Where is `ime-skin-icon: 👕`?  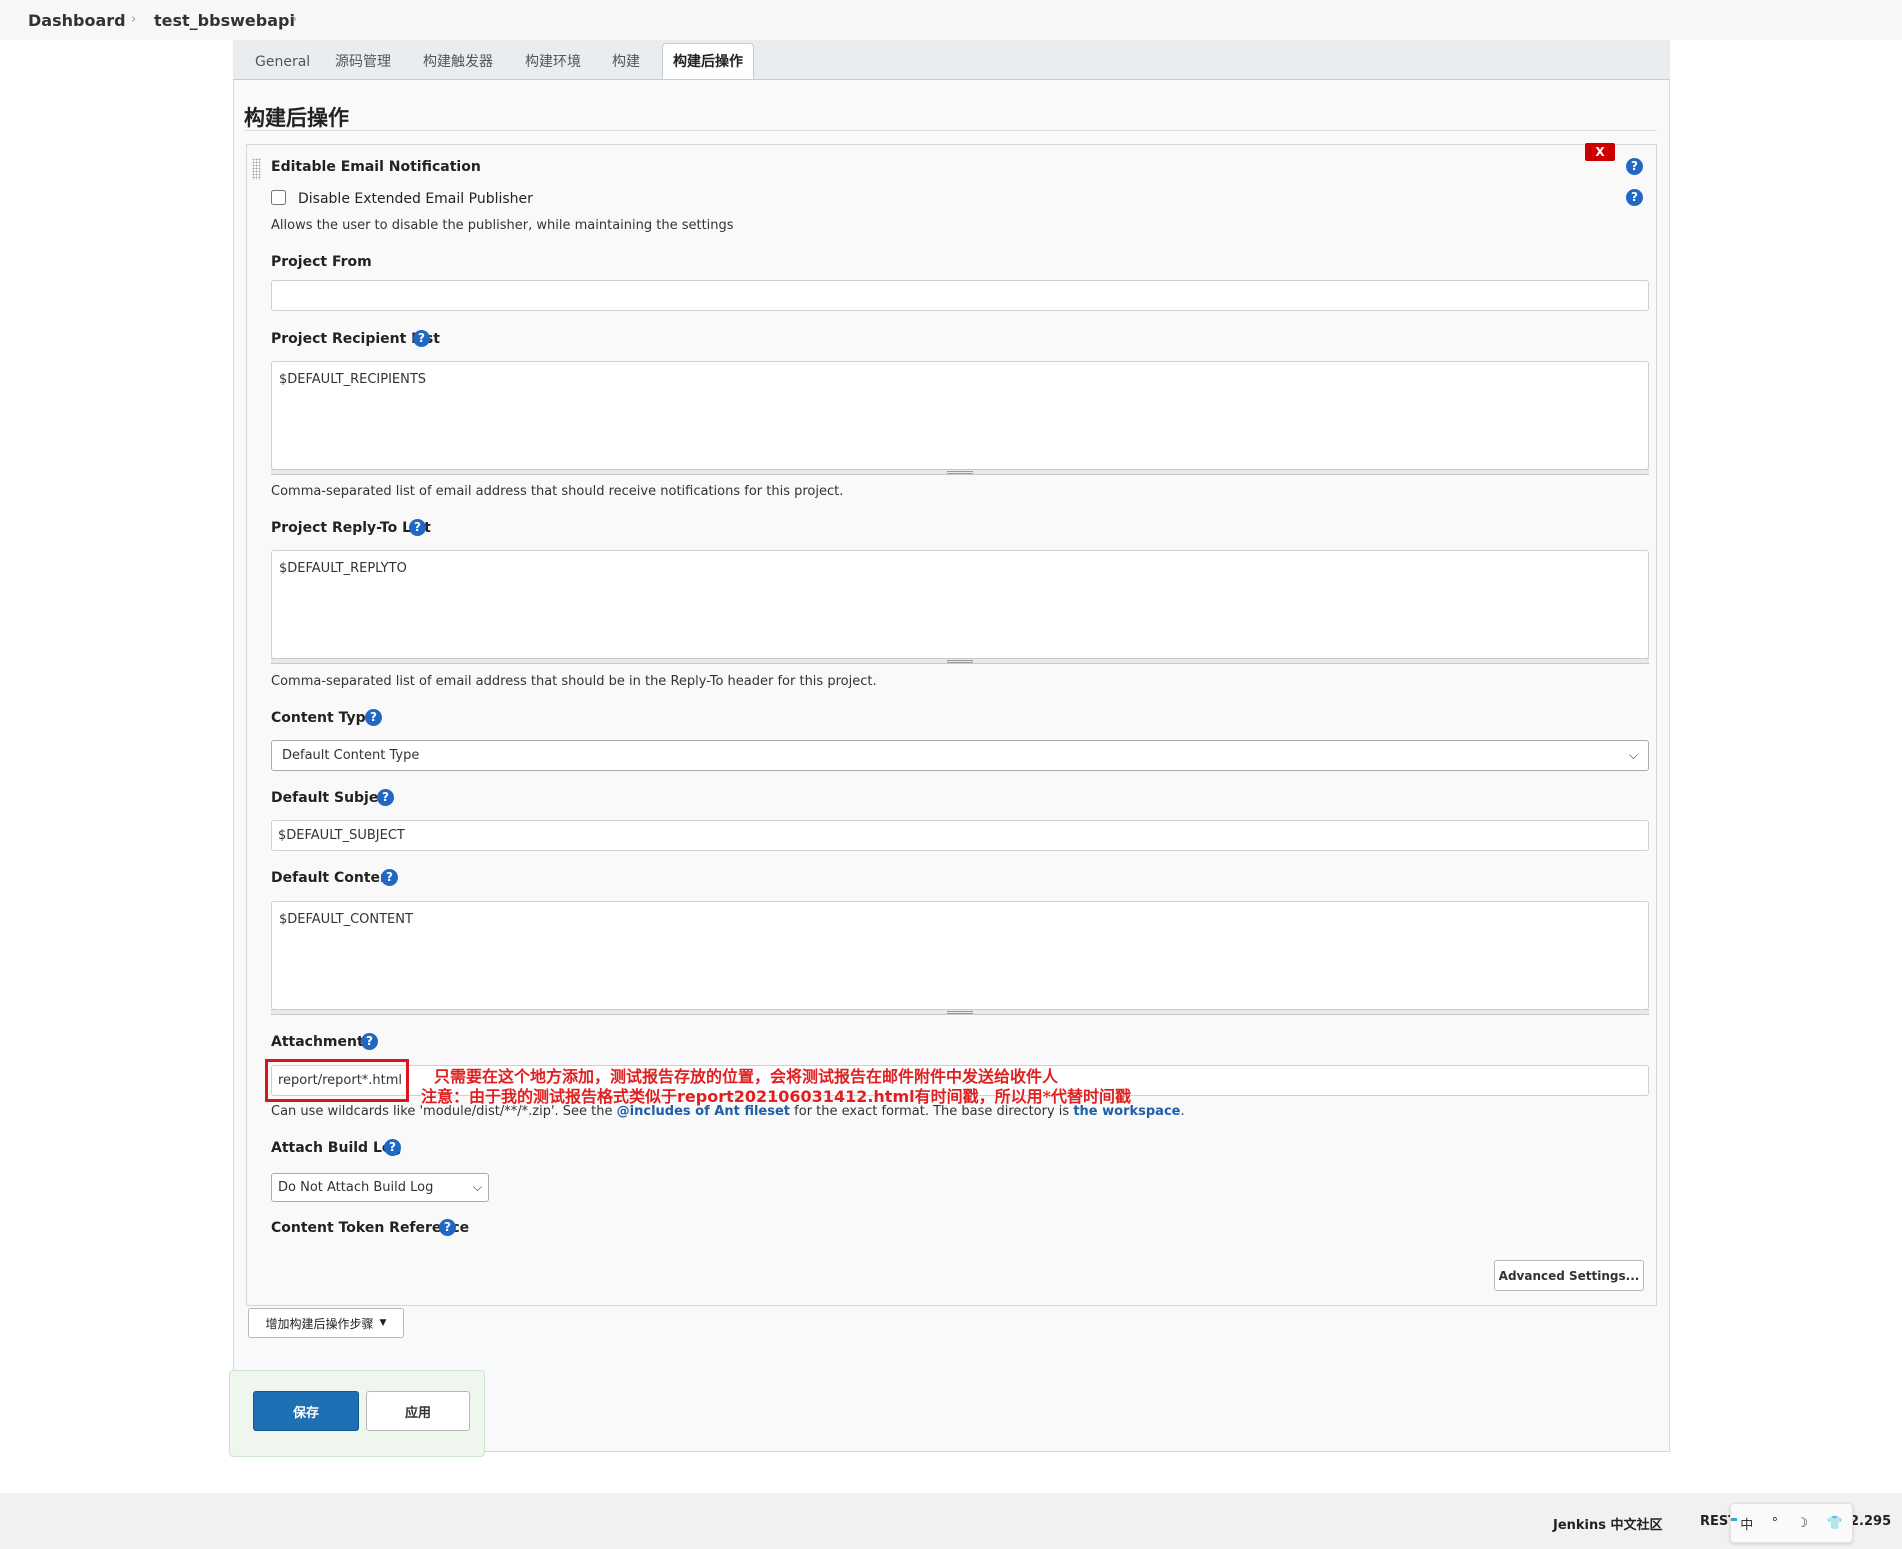
ime-skin-icon: 👕 is located at coordinates (1835, 1523).